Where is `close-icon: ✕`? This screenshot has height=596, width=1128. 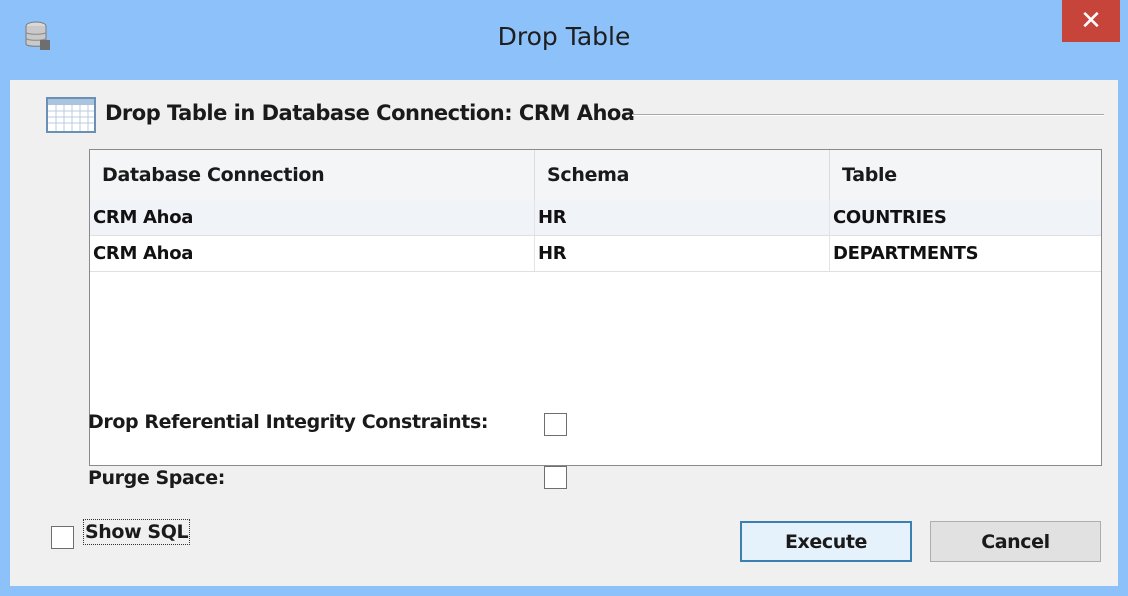
close-icon: ✕ is located at coordinates (1091, 21).